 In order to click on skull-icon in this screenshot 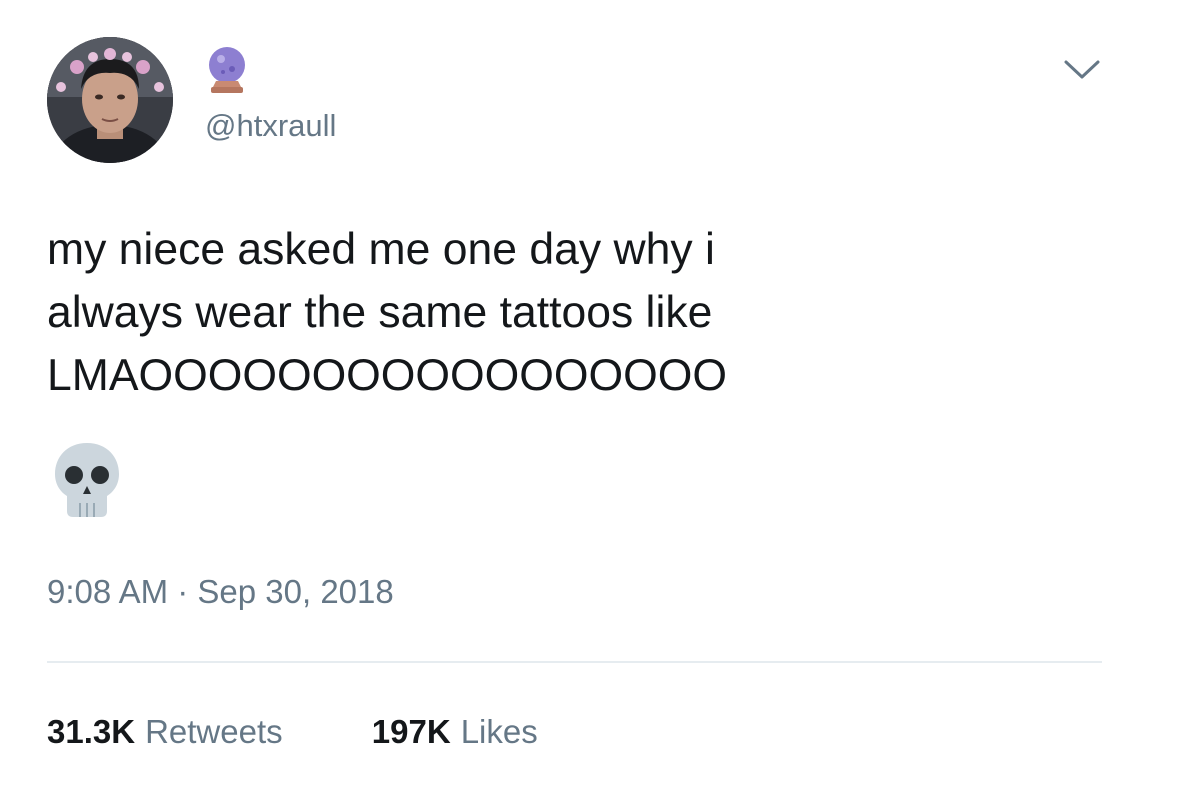, I will do `click(87, 480)`.